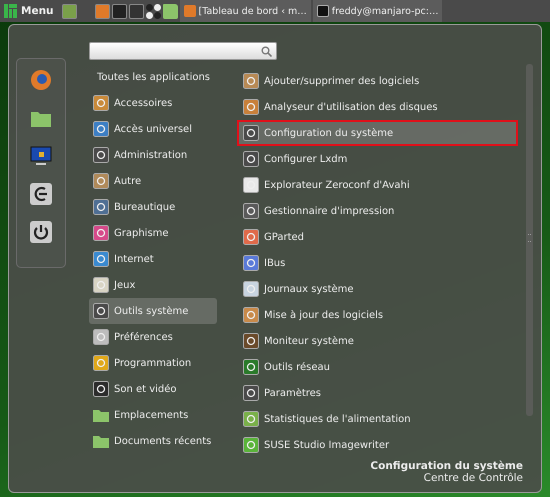  Describe the element at coordinates (41, 156) in the screenshot. I see `monitor-icon` at that location.